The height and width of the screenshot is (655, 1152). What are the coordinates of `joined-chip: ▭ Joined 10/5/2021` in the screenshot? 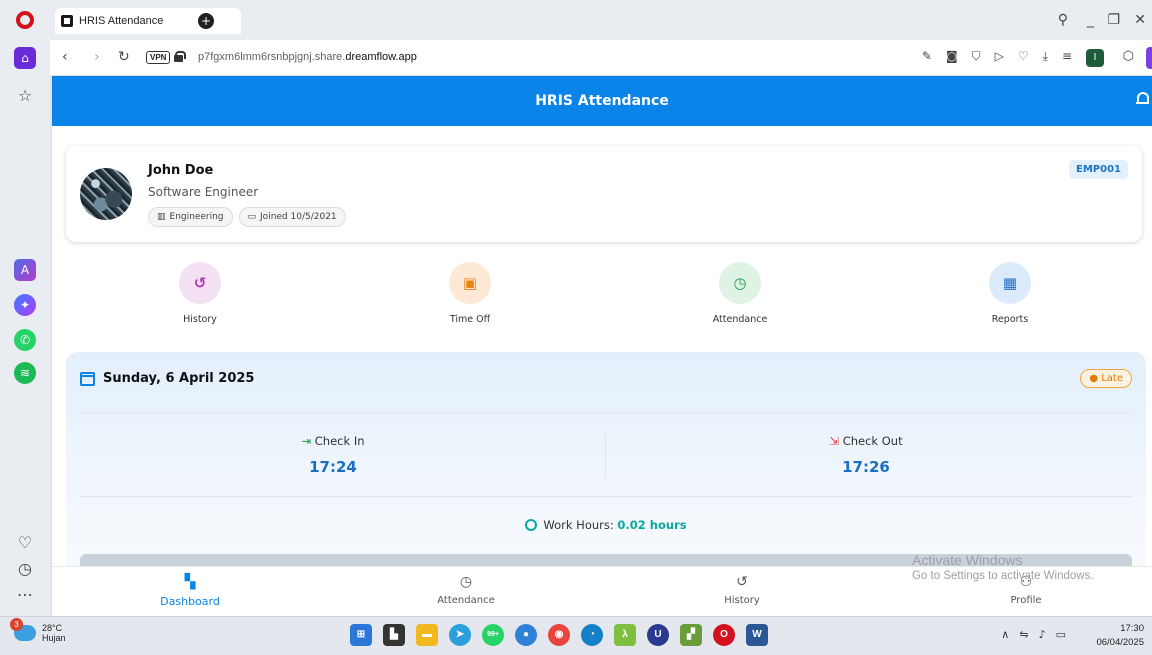 It's located at (292, 217).